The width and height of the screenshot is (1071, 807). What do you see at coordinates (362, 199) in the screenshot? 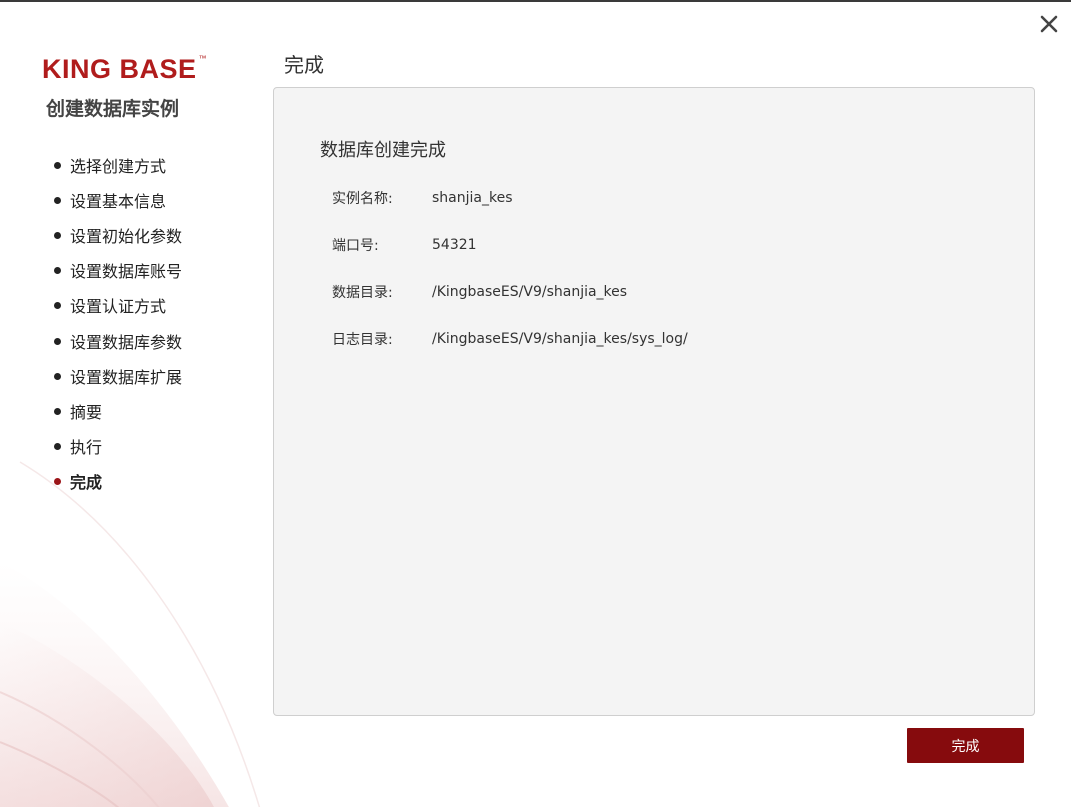
I see `instance-name-label: 实例名称:` at bounding box center [362, 199].